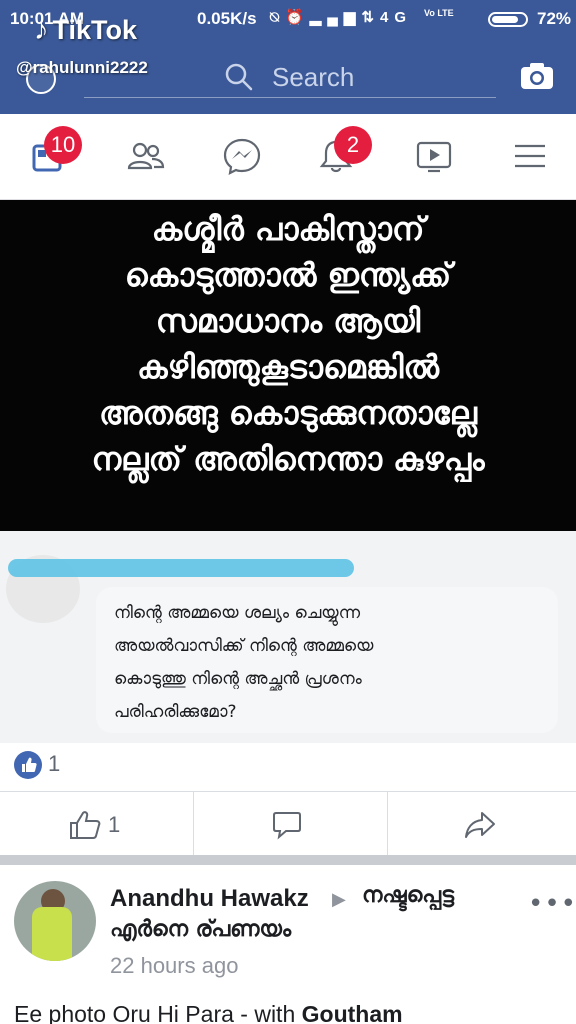 This screenshot has width=576, height=1024. What do you see at coordinates (238, 679) in the screenshot?
I see `comment-line: കൊടുത്തു നിന്റെ അച്ഛൻ പ്രശനം` at bounding box center [238, 679].